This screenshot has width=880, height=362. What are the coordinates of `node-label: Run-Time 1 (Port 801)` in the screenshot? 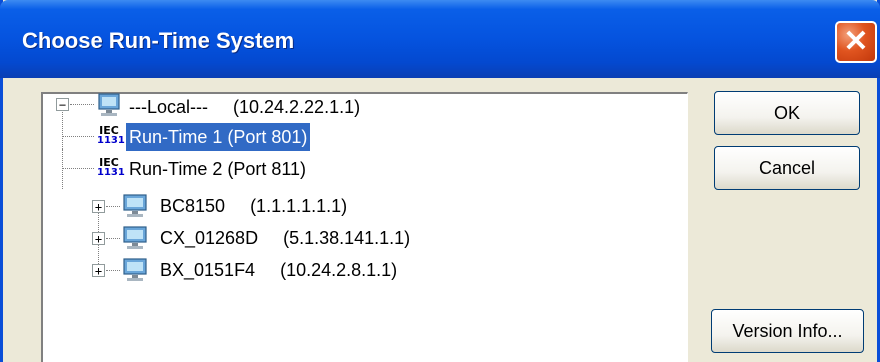 It's located at (218, 137).